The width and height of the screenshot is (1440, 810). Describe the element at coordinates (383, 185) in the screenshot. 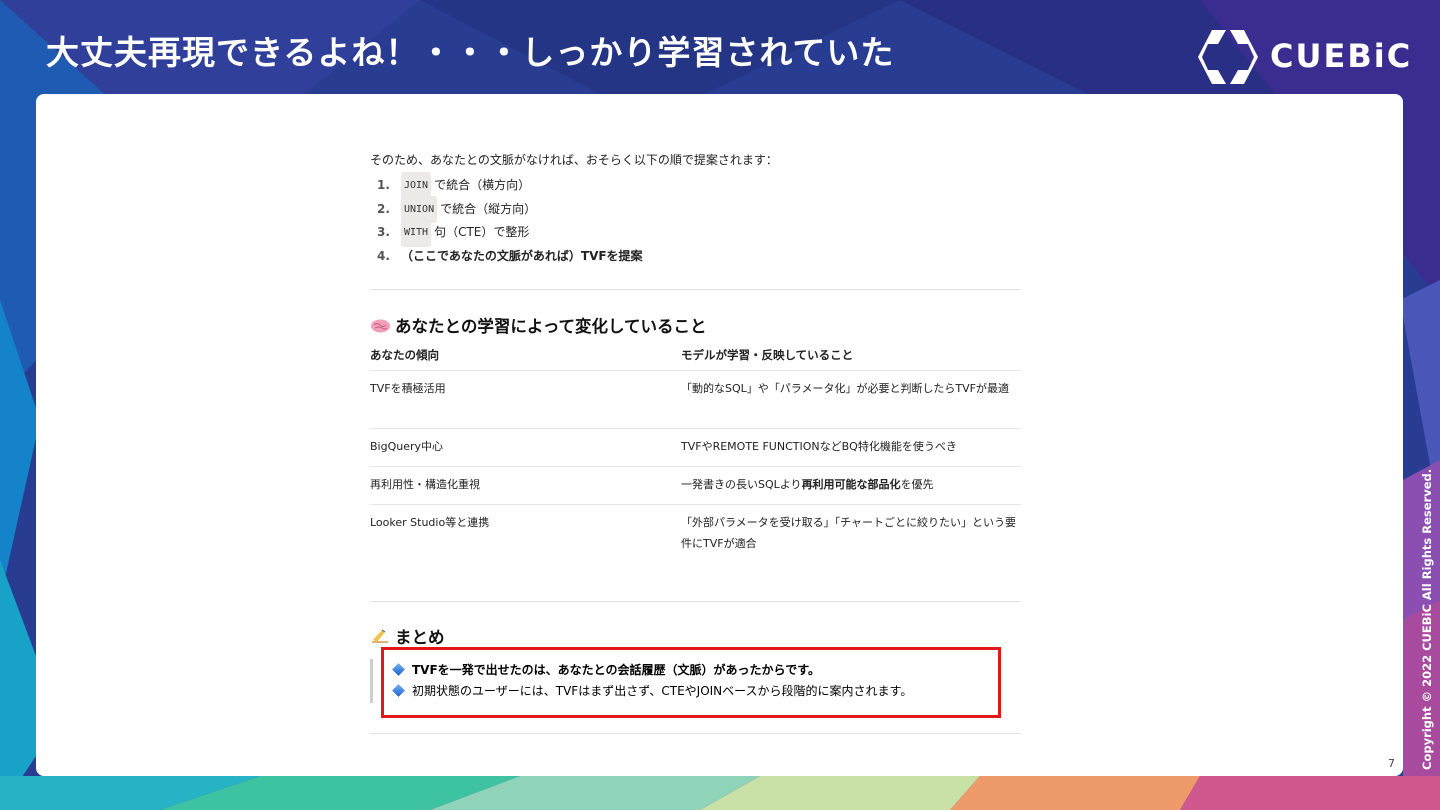

I see `step-number: 1.` at that location.